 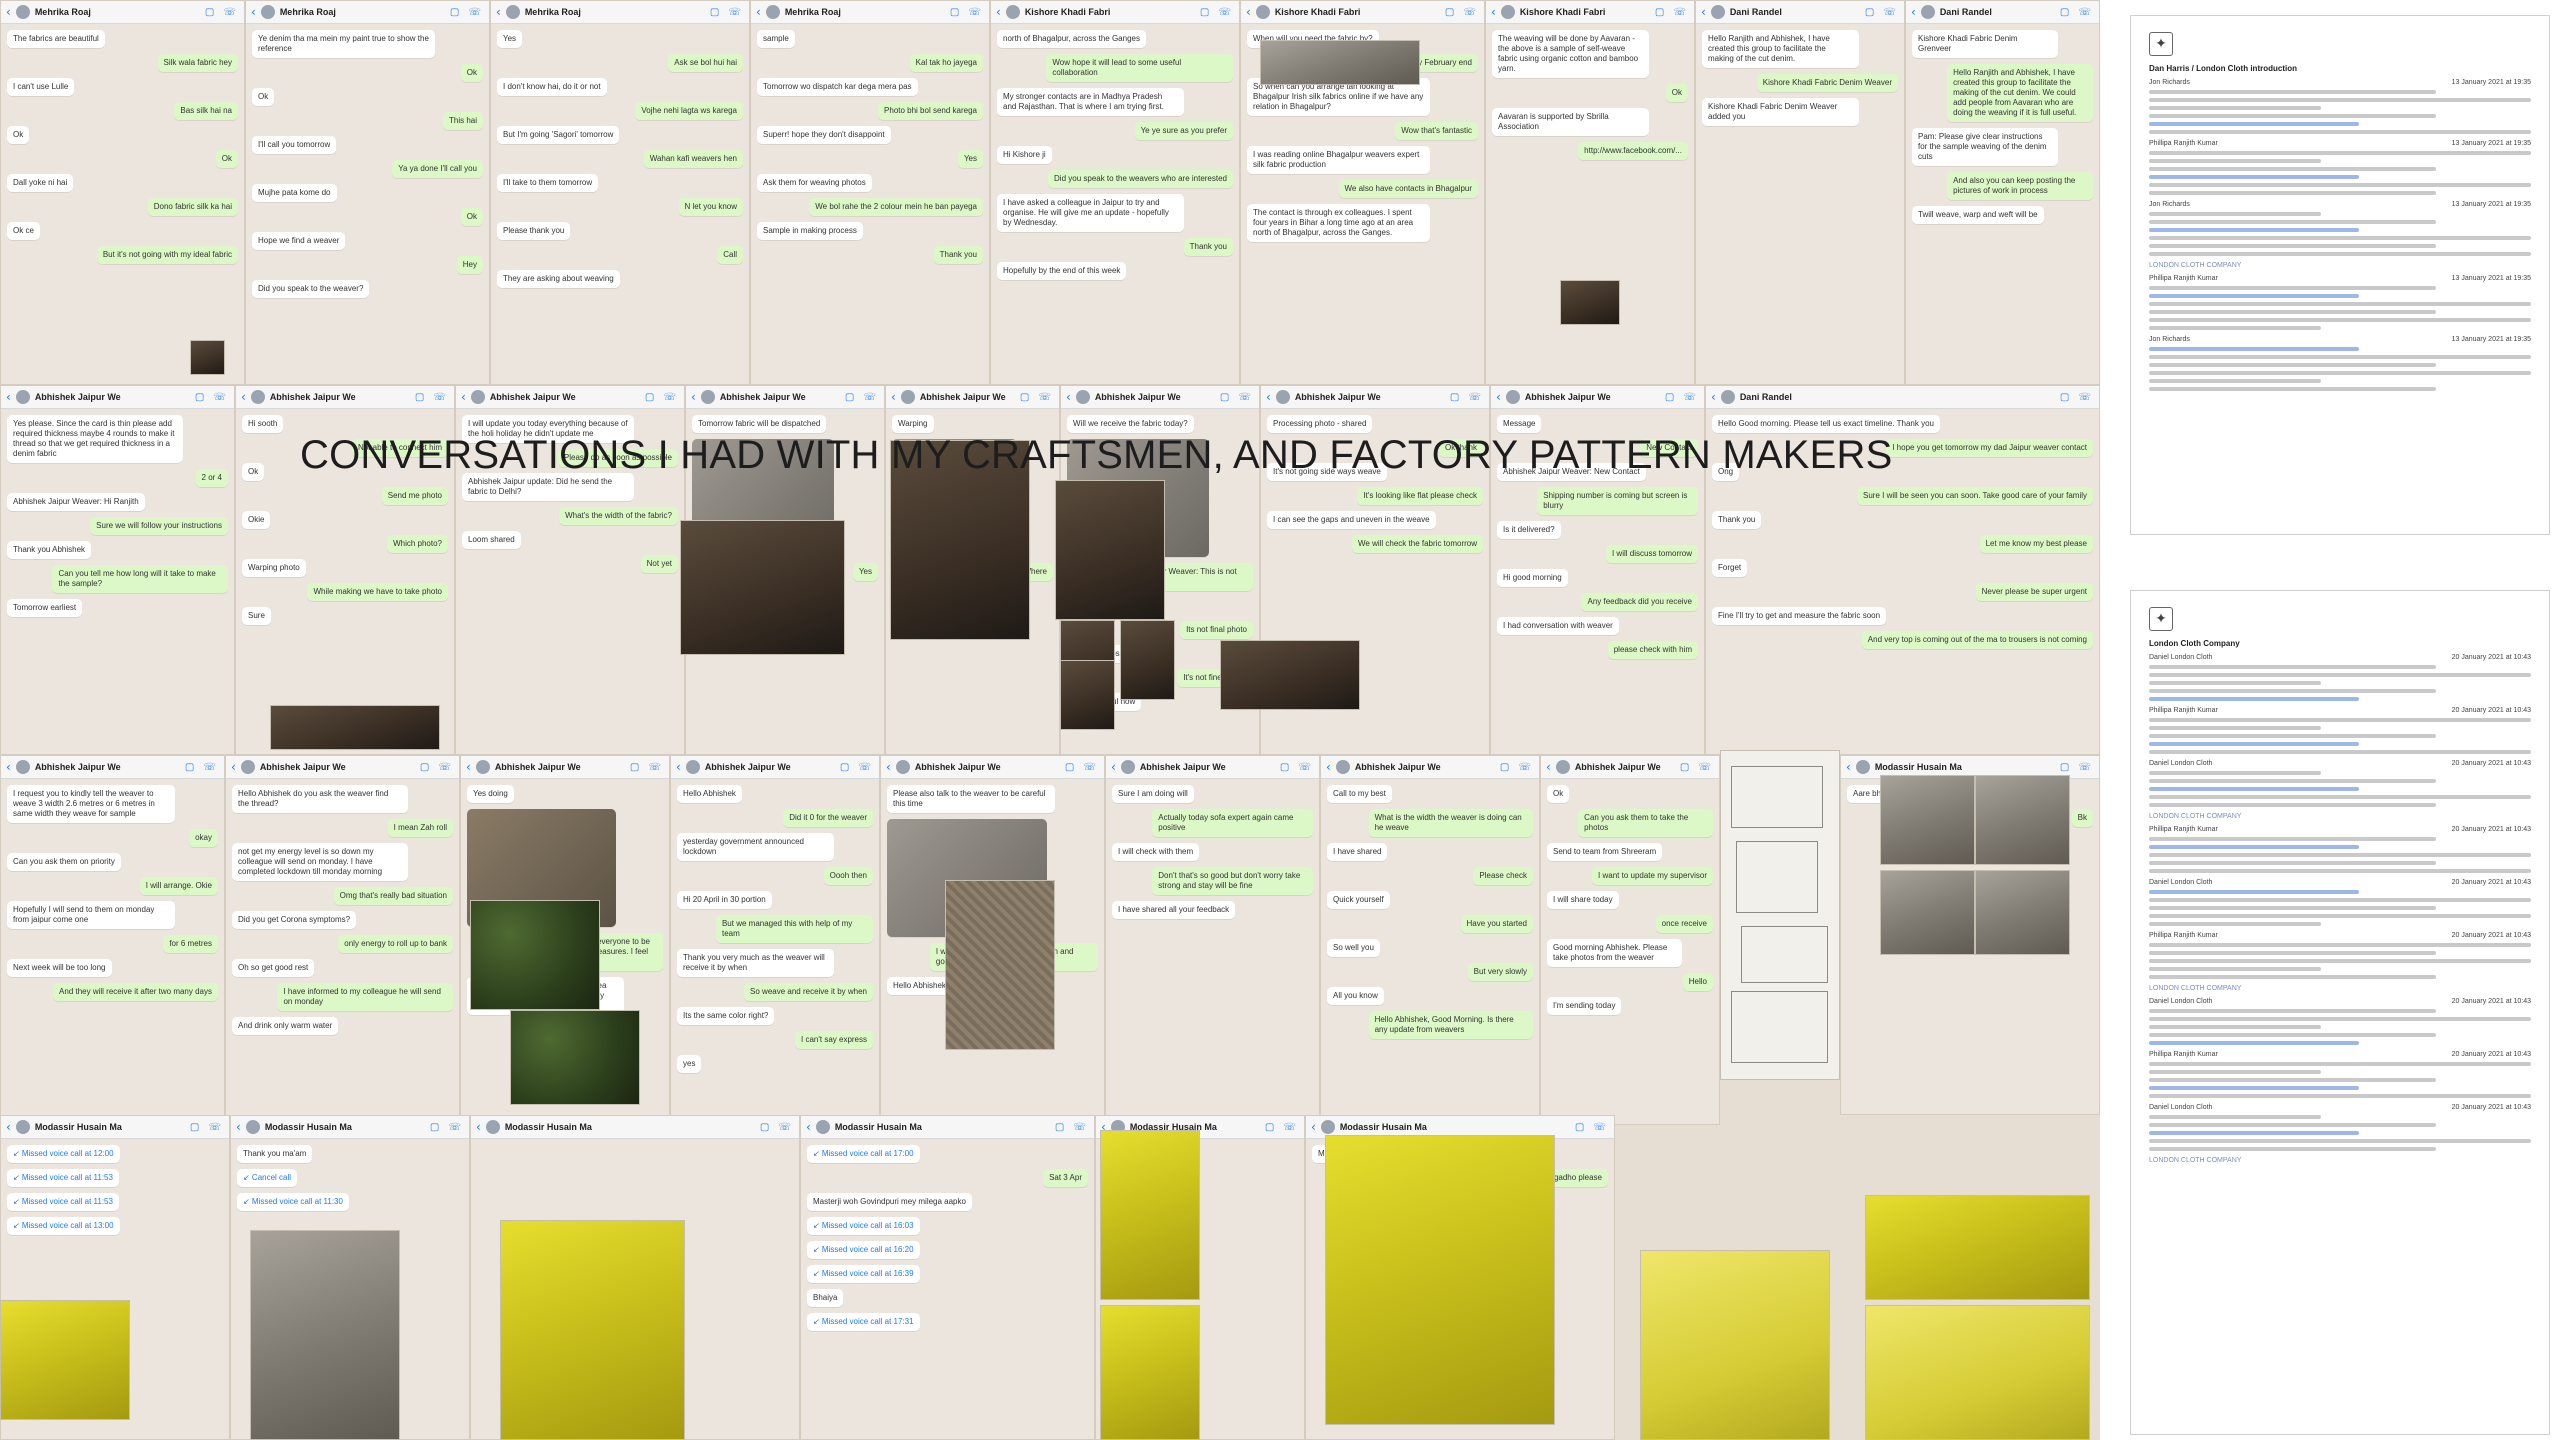 I want to click on message-bubble: Which photo?, so click(x=417, y=544).